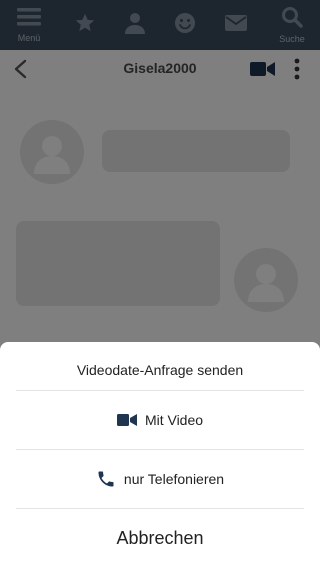 The image size is (320, 568). I want to click on phone-call-option: nur Telefonieren, so click(160, 479).